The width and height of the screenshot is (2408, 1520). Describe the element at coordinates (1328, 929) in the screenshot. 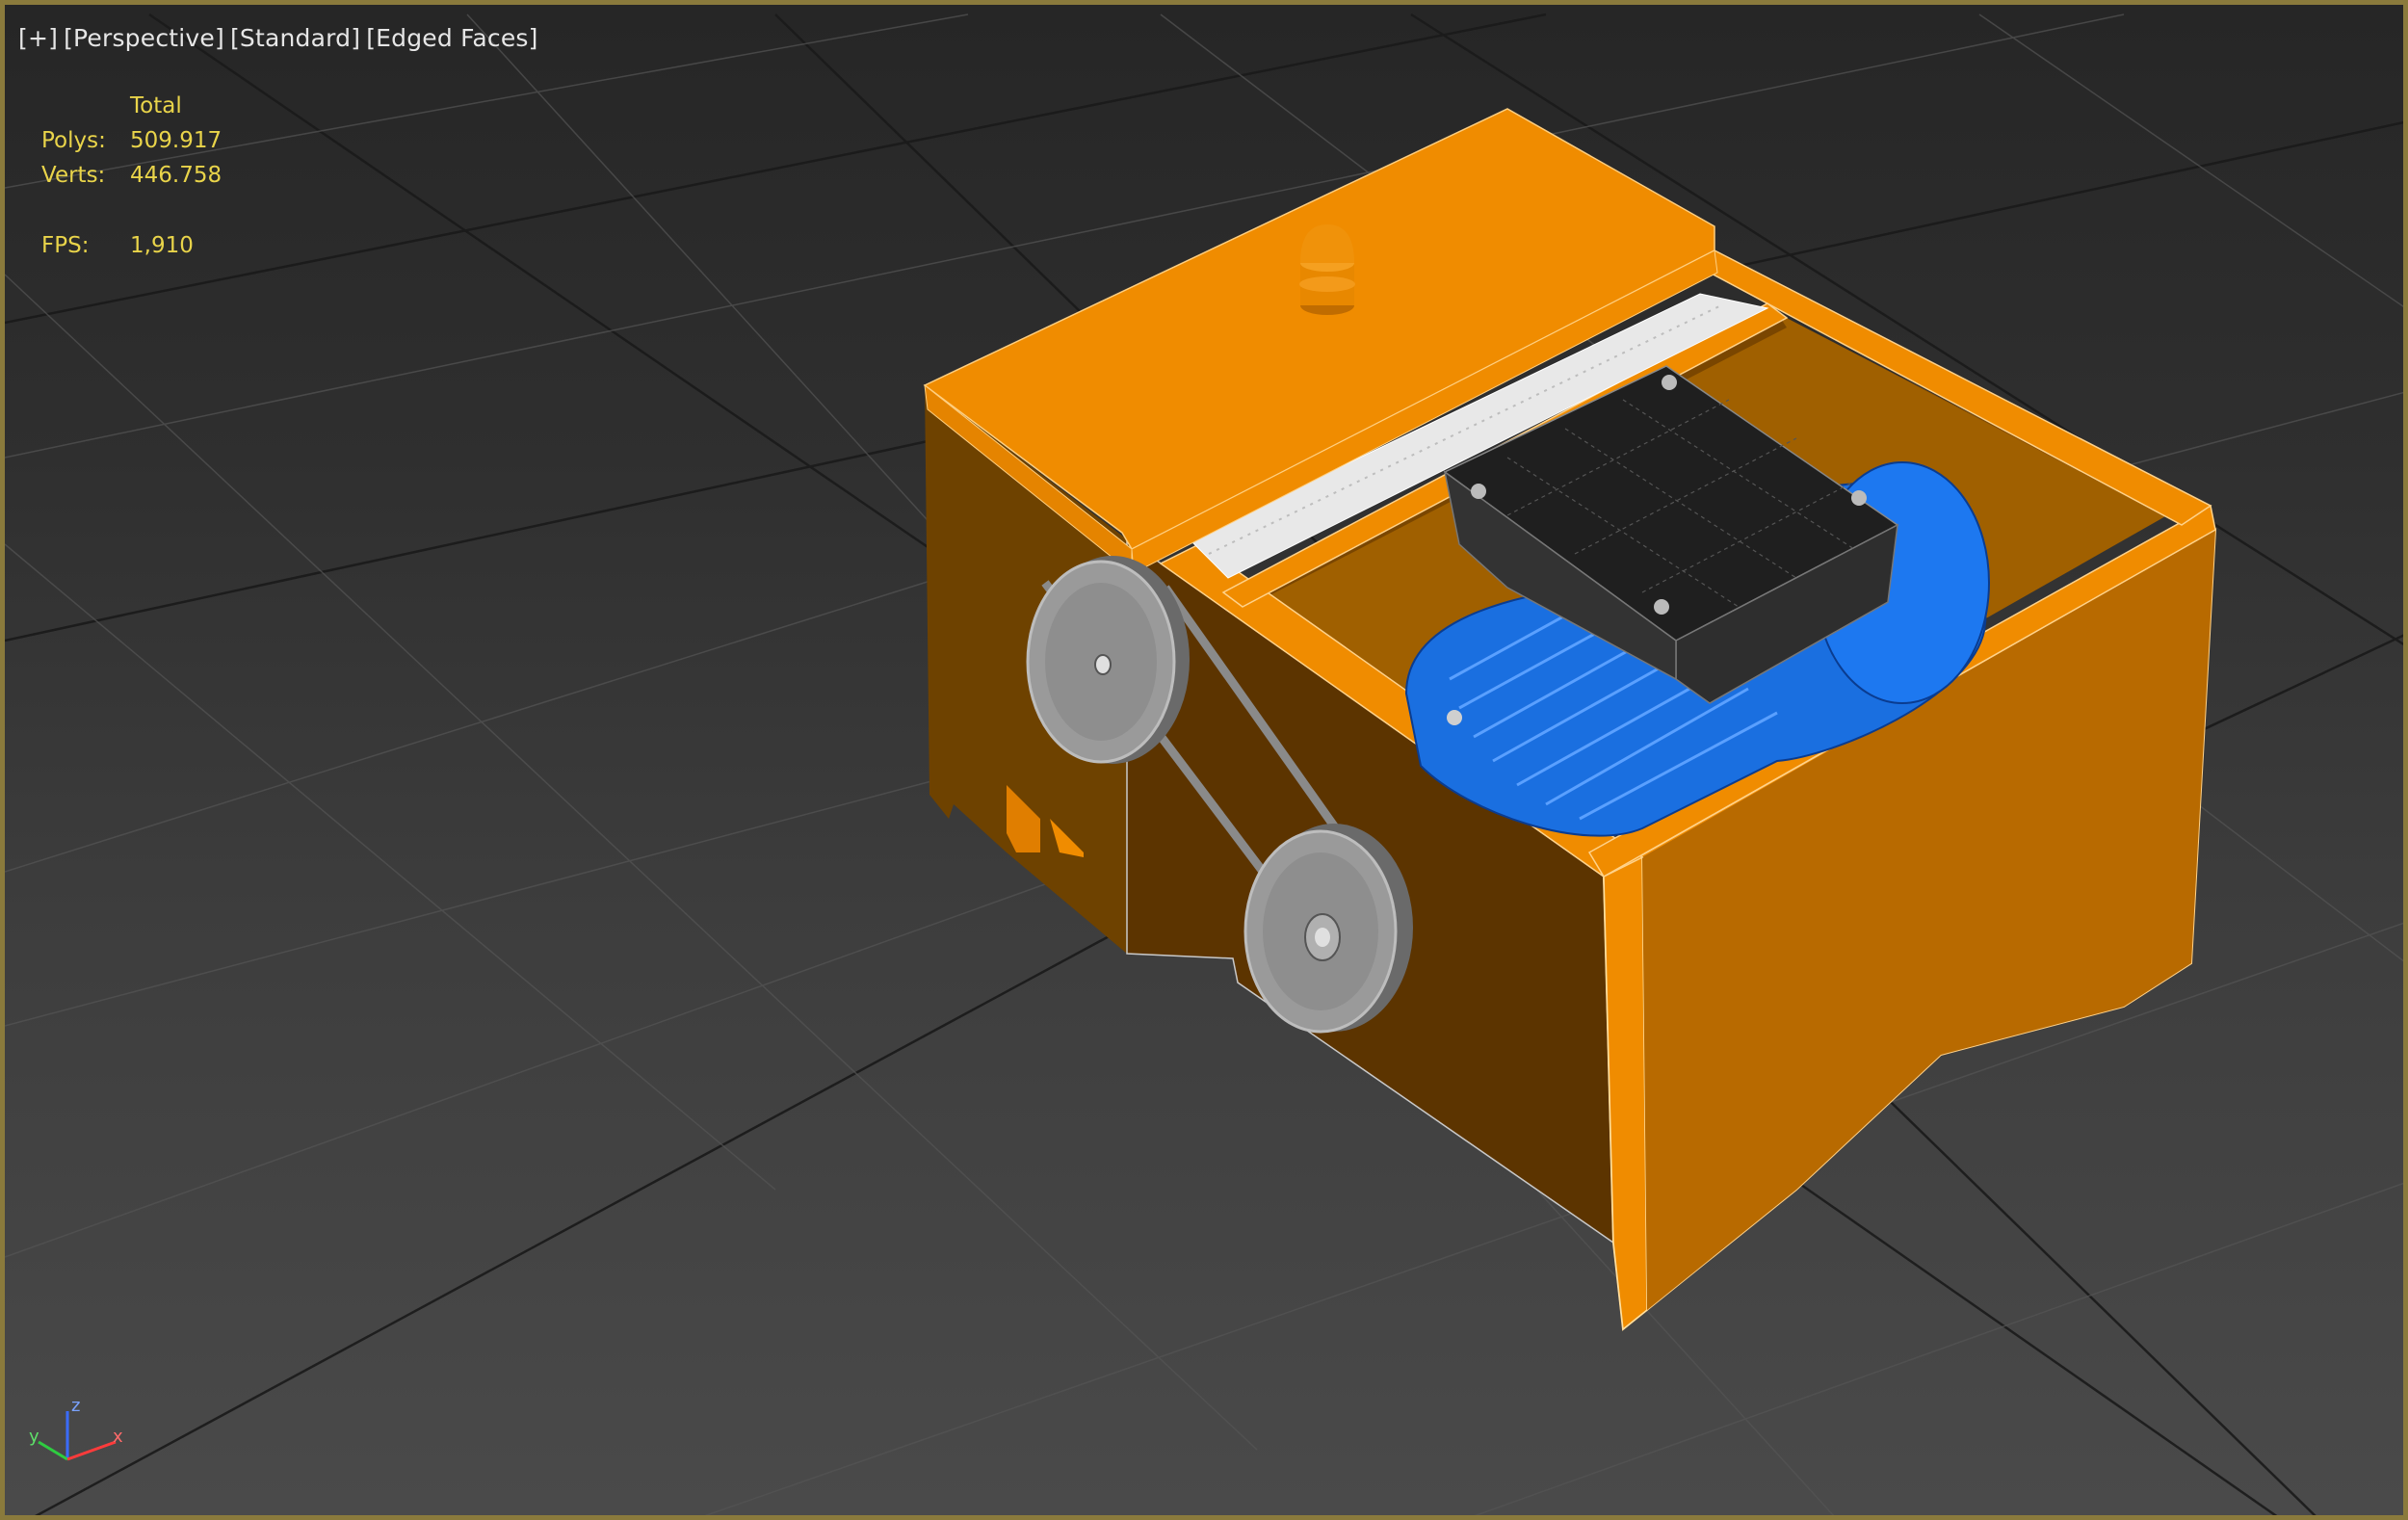

I see `lower-pulley` at that location.